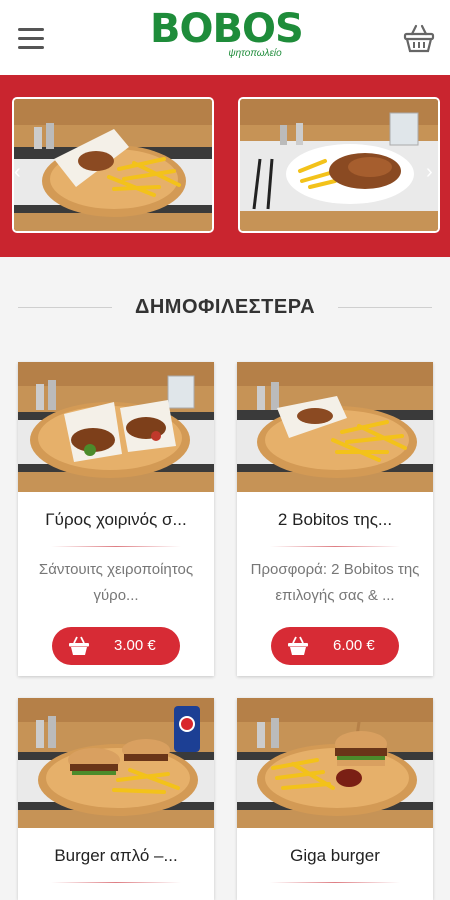  I want to click on product-name: Giga burger, so click(335, 857).